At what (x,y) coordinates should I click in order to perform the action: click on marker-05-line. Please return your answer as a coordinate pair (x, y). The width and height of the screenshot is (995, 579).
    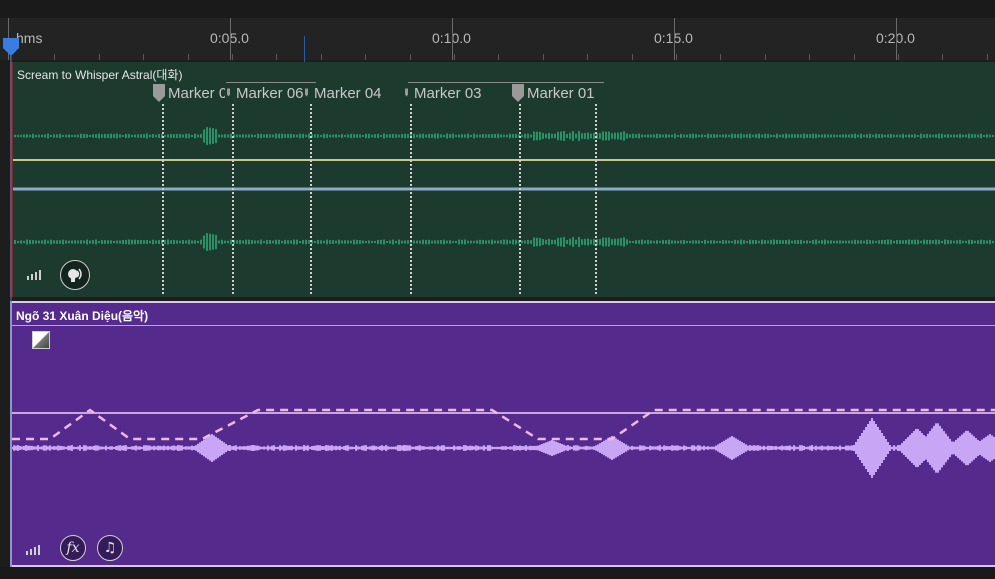
    Looking at the image, I should click on (163, 199).